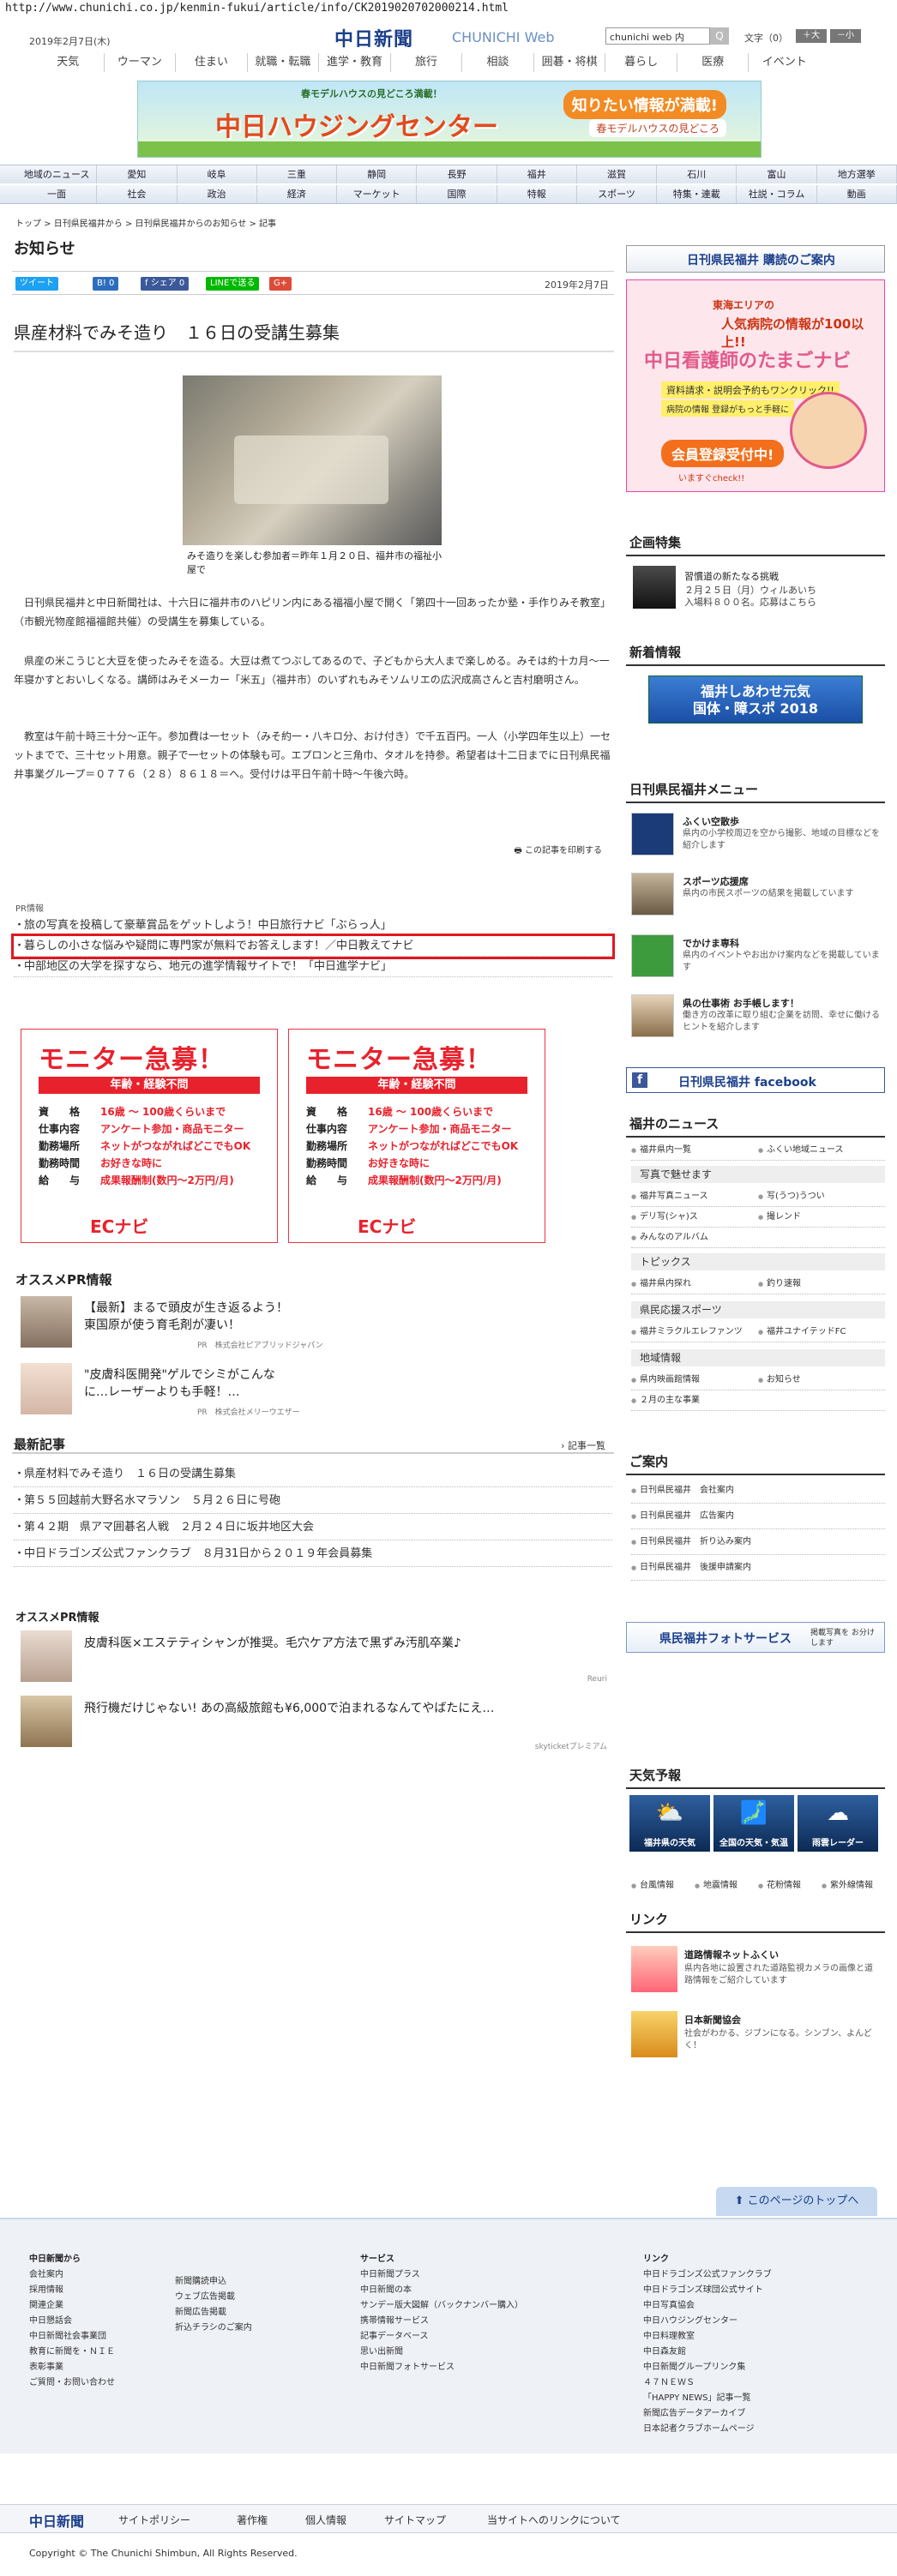  Describe the element at coordinates (822, 1284) in the screenshot. I see `link: 釣り速報` at that location.